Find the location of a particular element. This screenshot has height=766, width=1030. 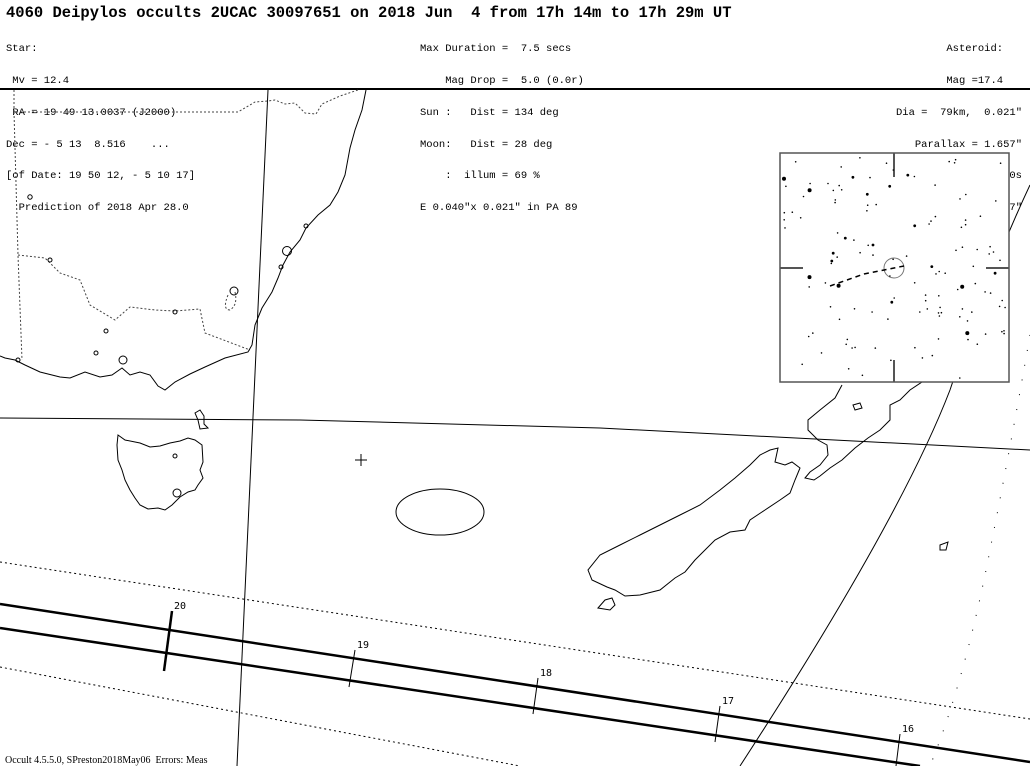

path-sigma-limit-south is located at coordinates (260, 716).